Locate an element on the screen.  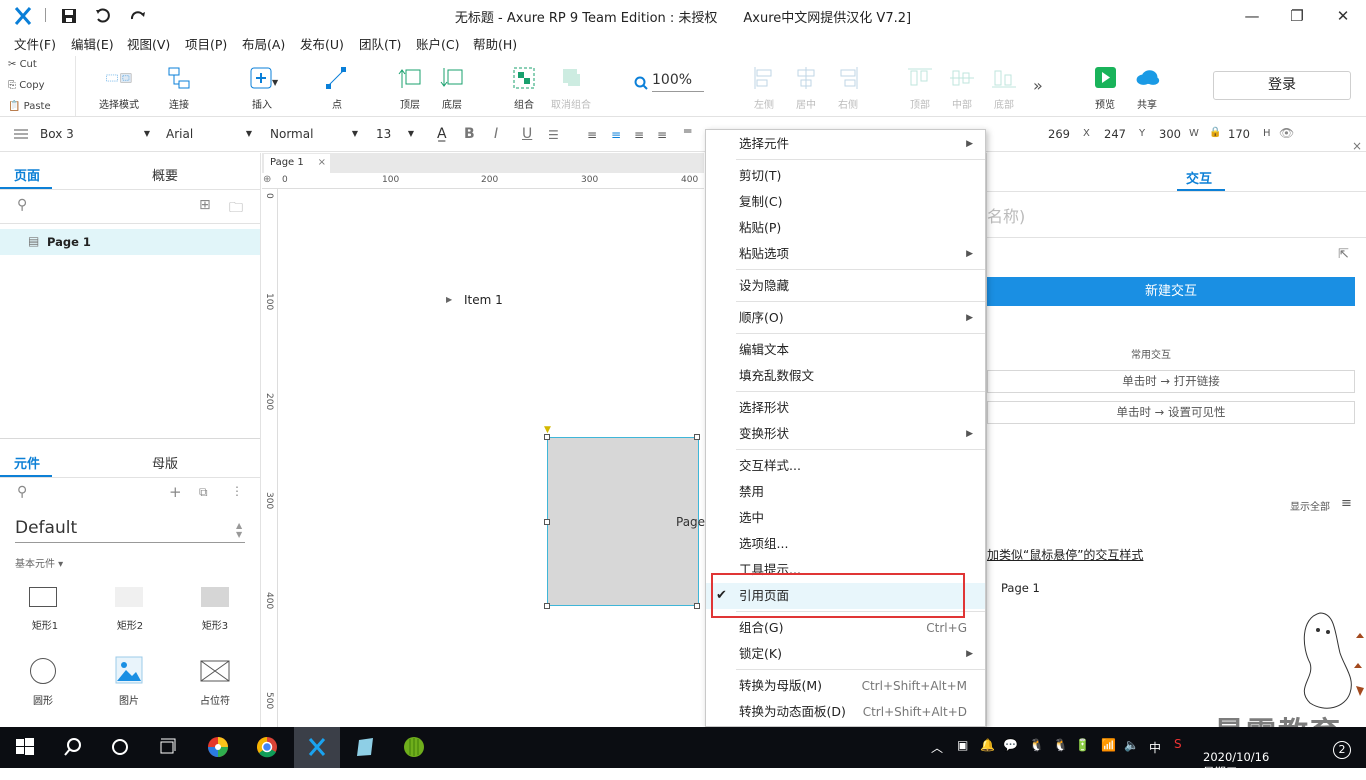
align-bottom-button: 底部 is located at coordinates (1004, 88).